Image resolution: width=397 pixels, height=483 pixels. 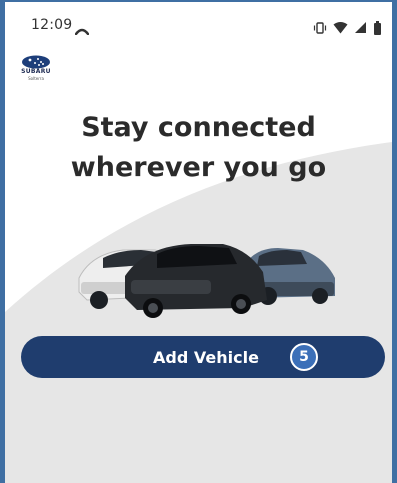 I want to click on vibrate-icon, so click(x=320, y=27).